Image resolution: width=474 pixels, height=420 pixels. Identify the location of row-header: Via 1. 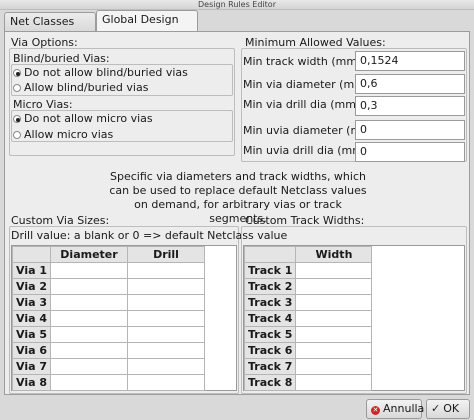
(31, 270).